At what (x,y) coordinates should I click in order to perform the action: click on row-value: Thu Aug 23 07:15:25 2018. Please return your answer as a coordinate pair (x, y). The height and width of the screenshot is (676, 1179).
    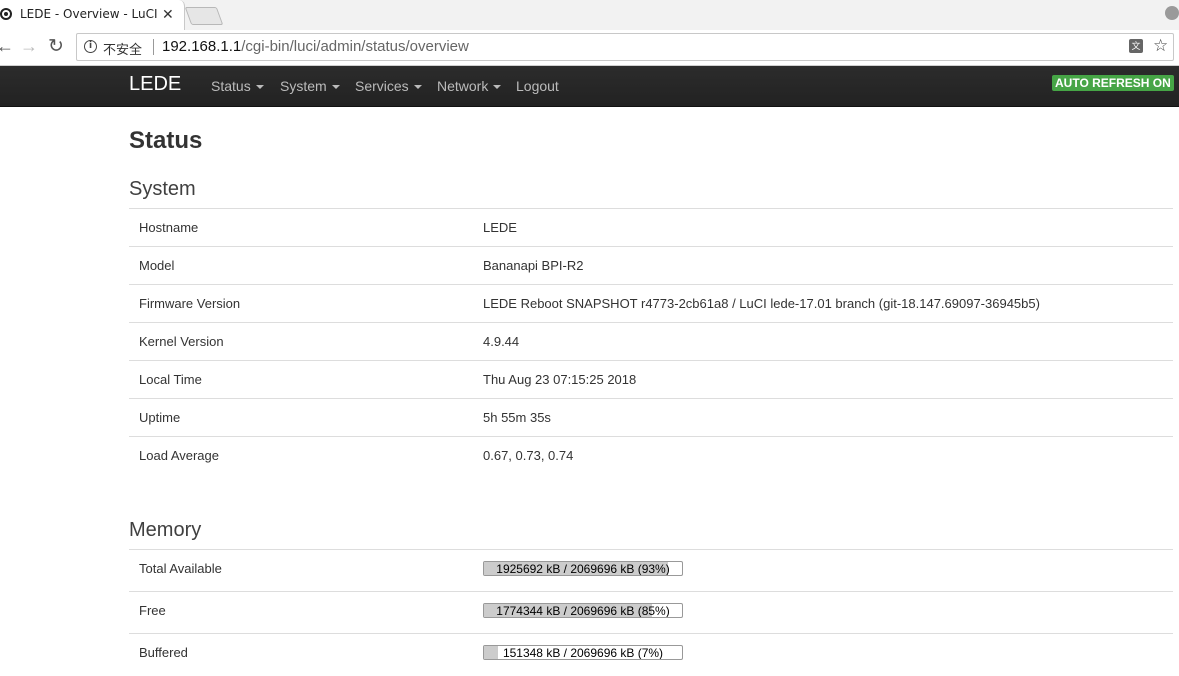
    Looking at the image, I should click on (560, 379).